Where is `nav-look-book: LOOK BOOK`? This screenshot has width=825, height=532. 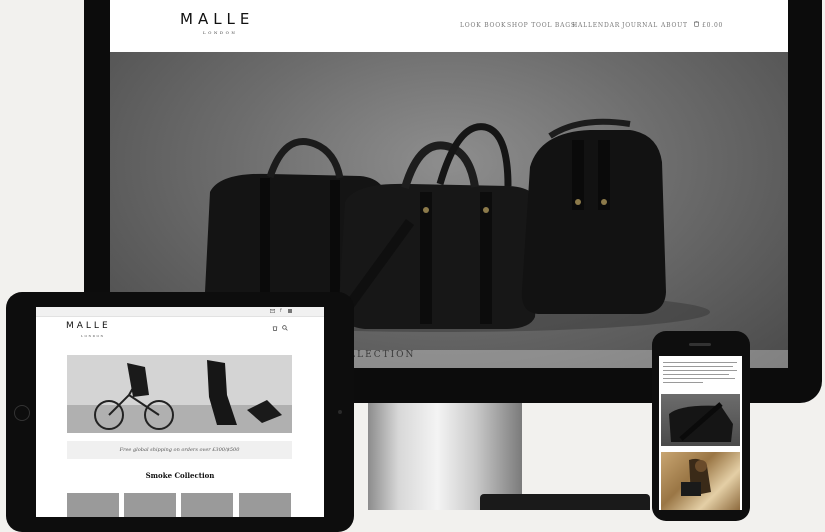 nav-look-book: LOOK BOOK is located at coordinates (483, 25).